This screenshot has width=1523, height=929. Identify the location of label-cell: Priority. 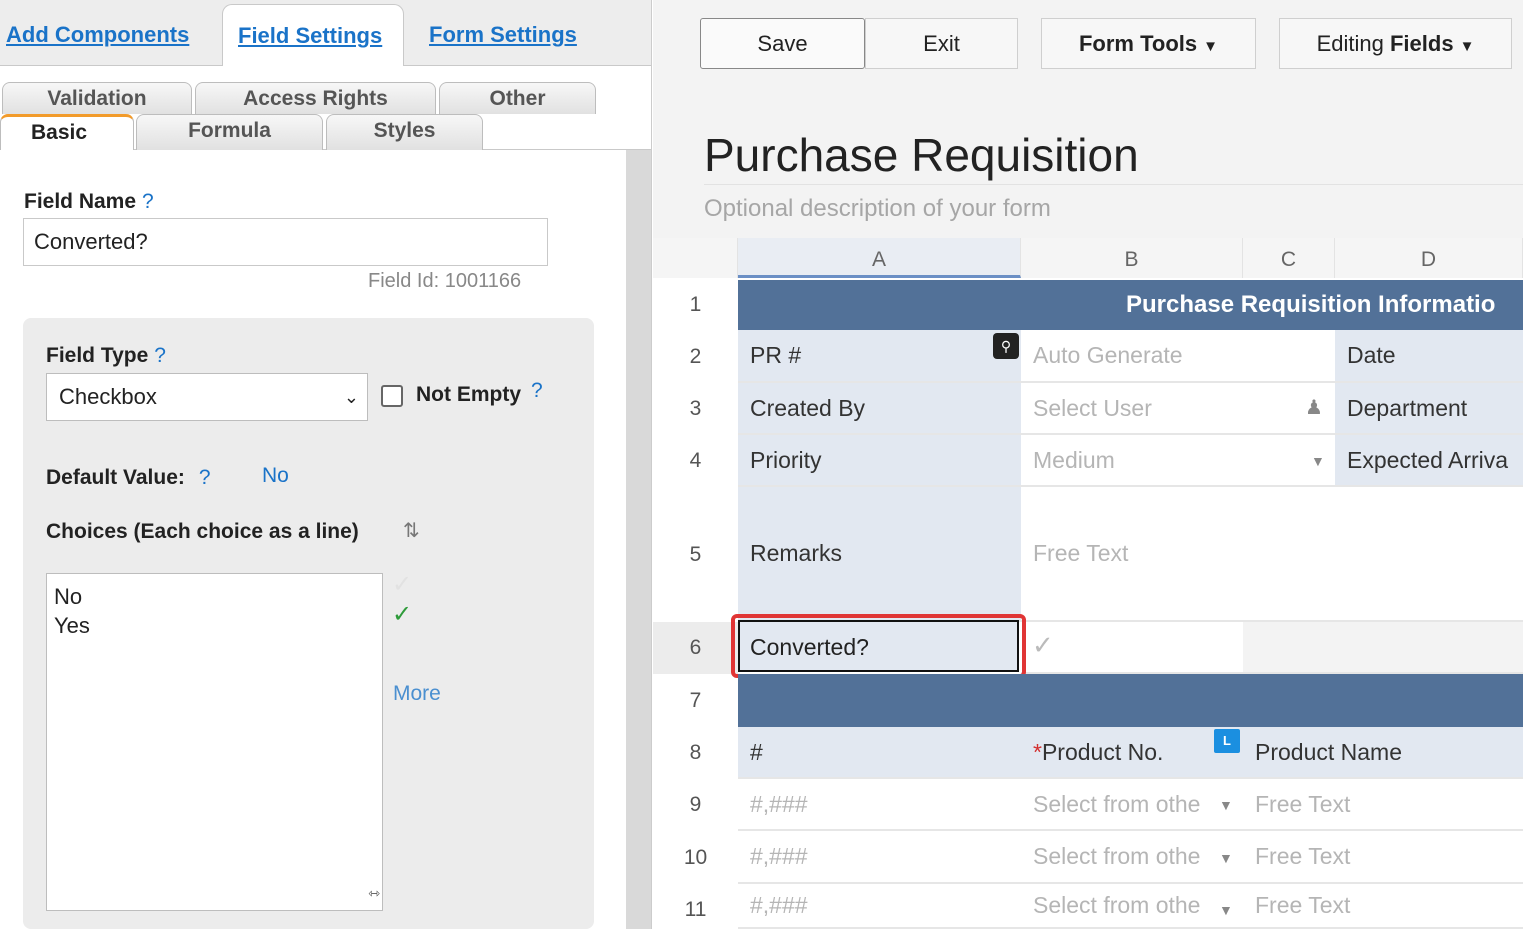
(879, 461).